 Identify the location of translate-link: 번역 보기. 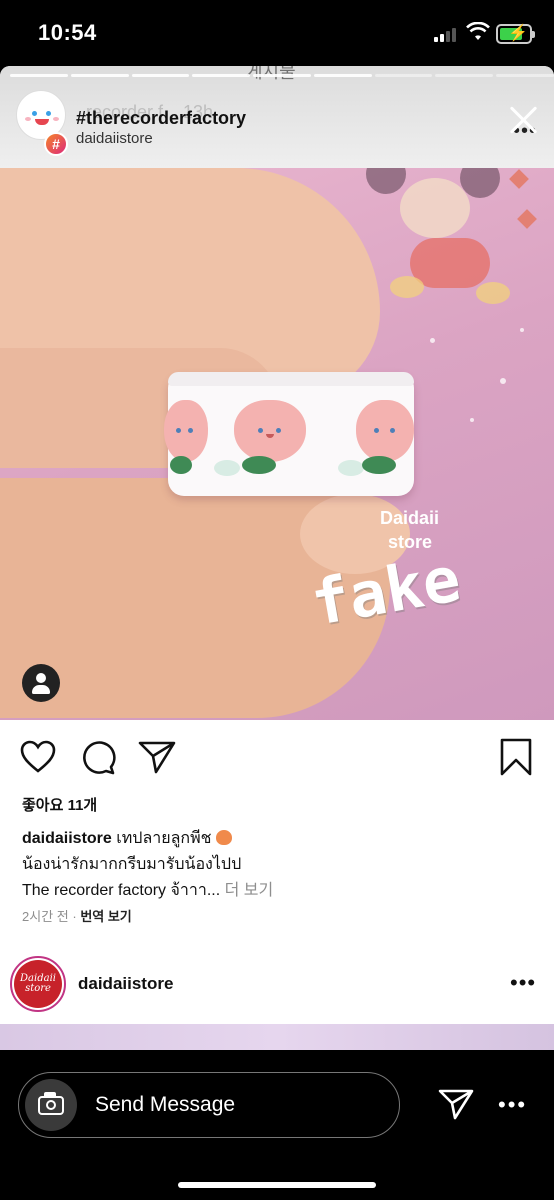
(105, 916).